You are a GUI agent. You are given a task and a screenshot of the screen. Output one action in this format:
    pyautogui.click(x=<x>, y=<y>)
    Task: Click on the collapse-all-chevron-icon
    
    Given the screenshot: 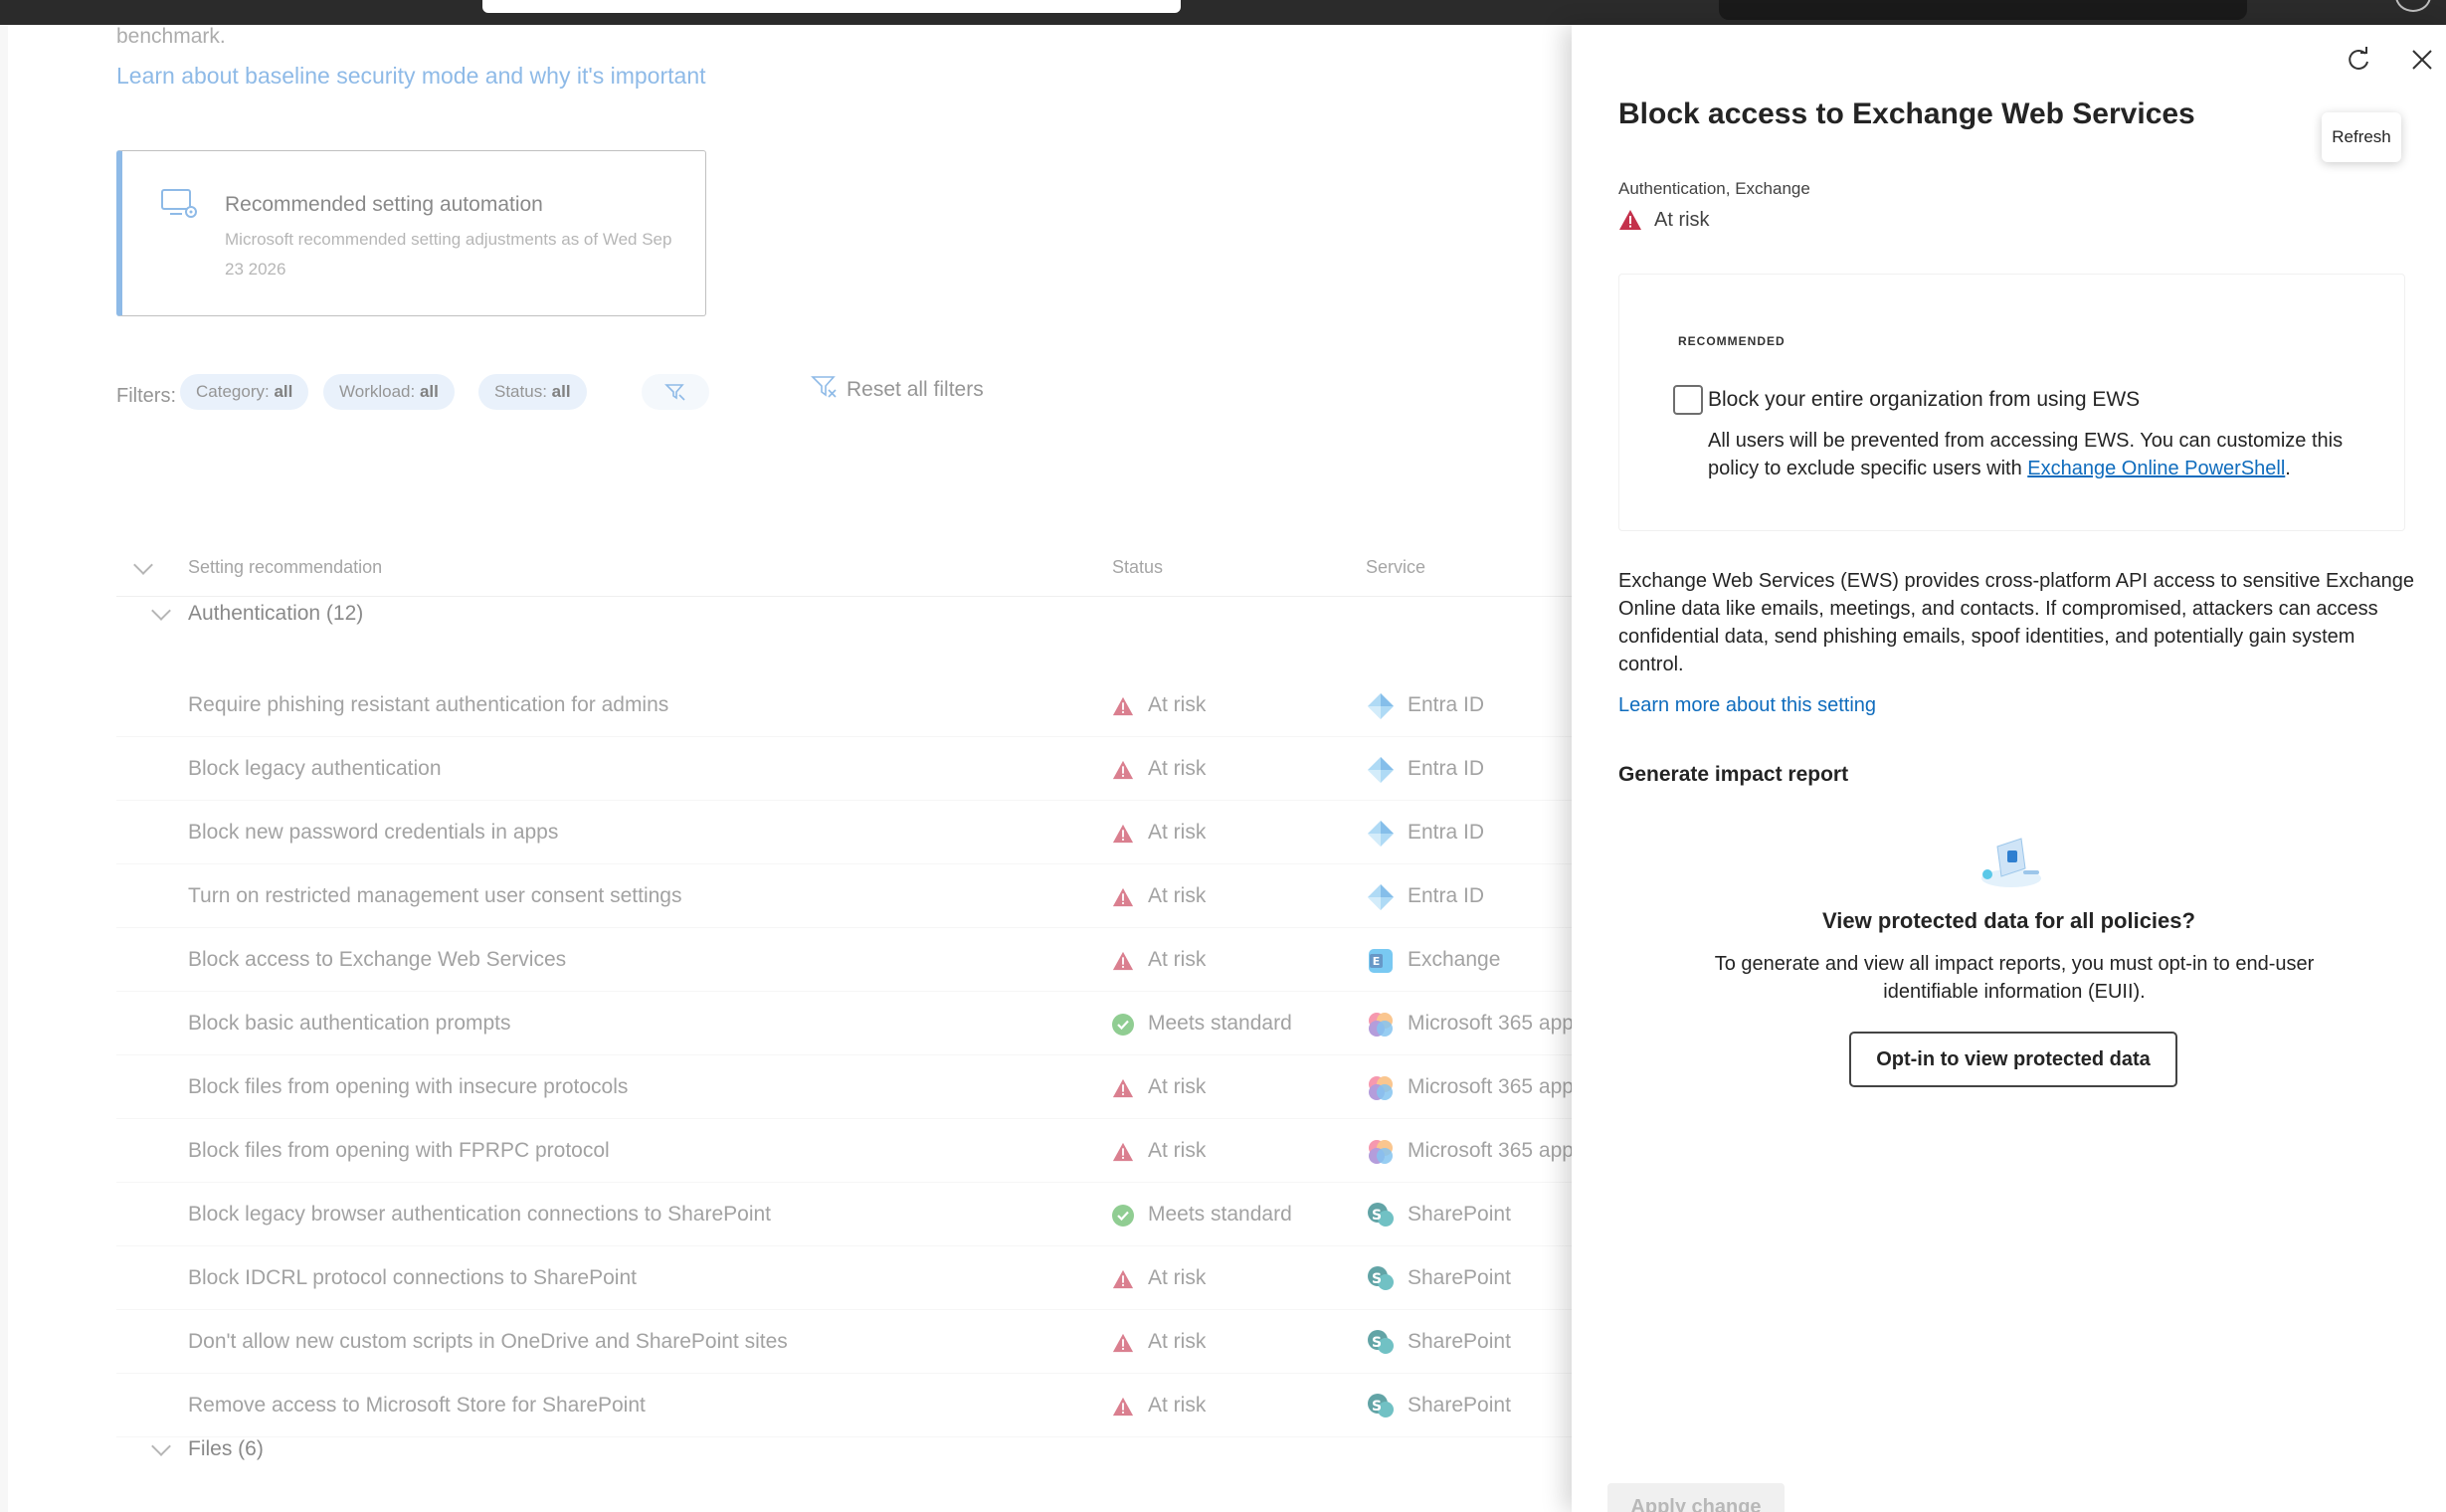 What is the action you would take?
    pyautogui.click(x=143, y=565)
    